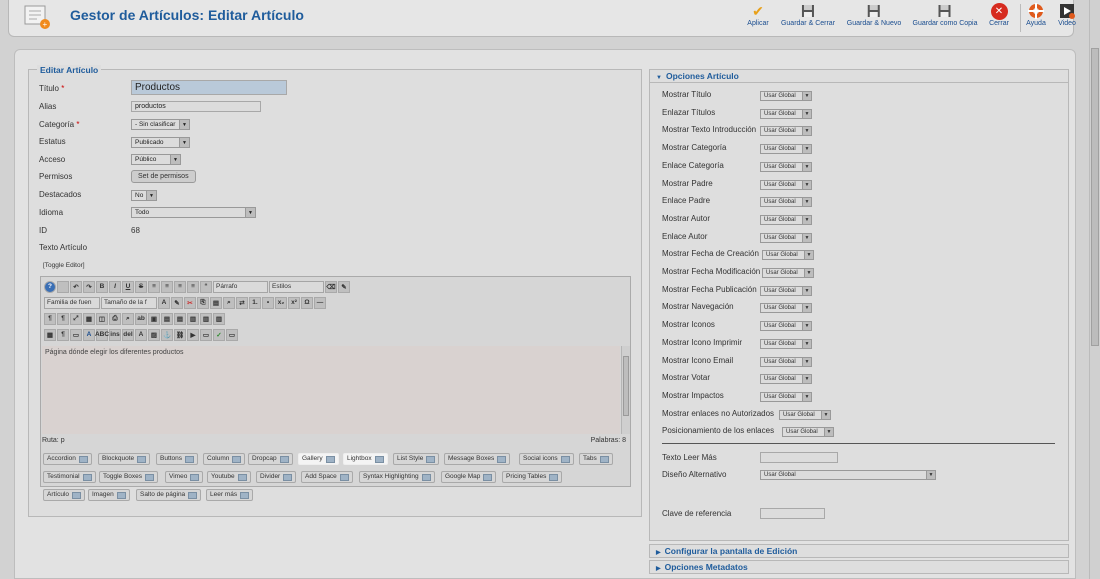  What do you see at coordinates (209, 87) in the screenshot?
I see `title-input: Productos` at bounding box center [209, 87].